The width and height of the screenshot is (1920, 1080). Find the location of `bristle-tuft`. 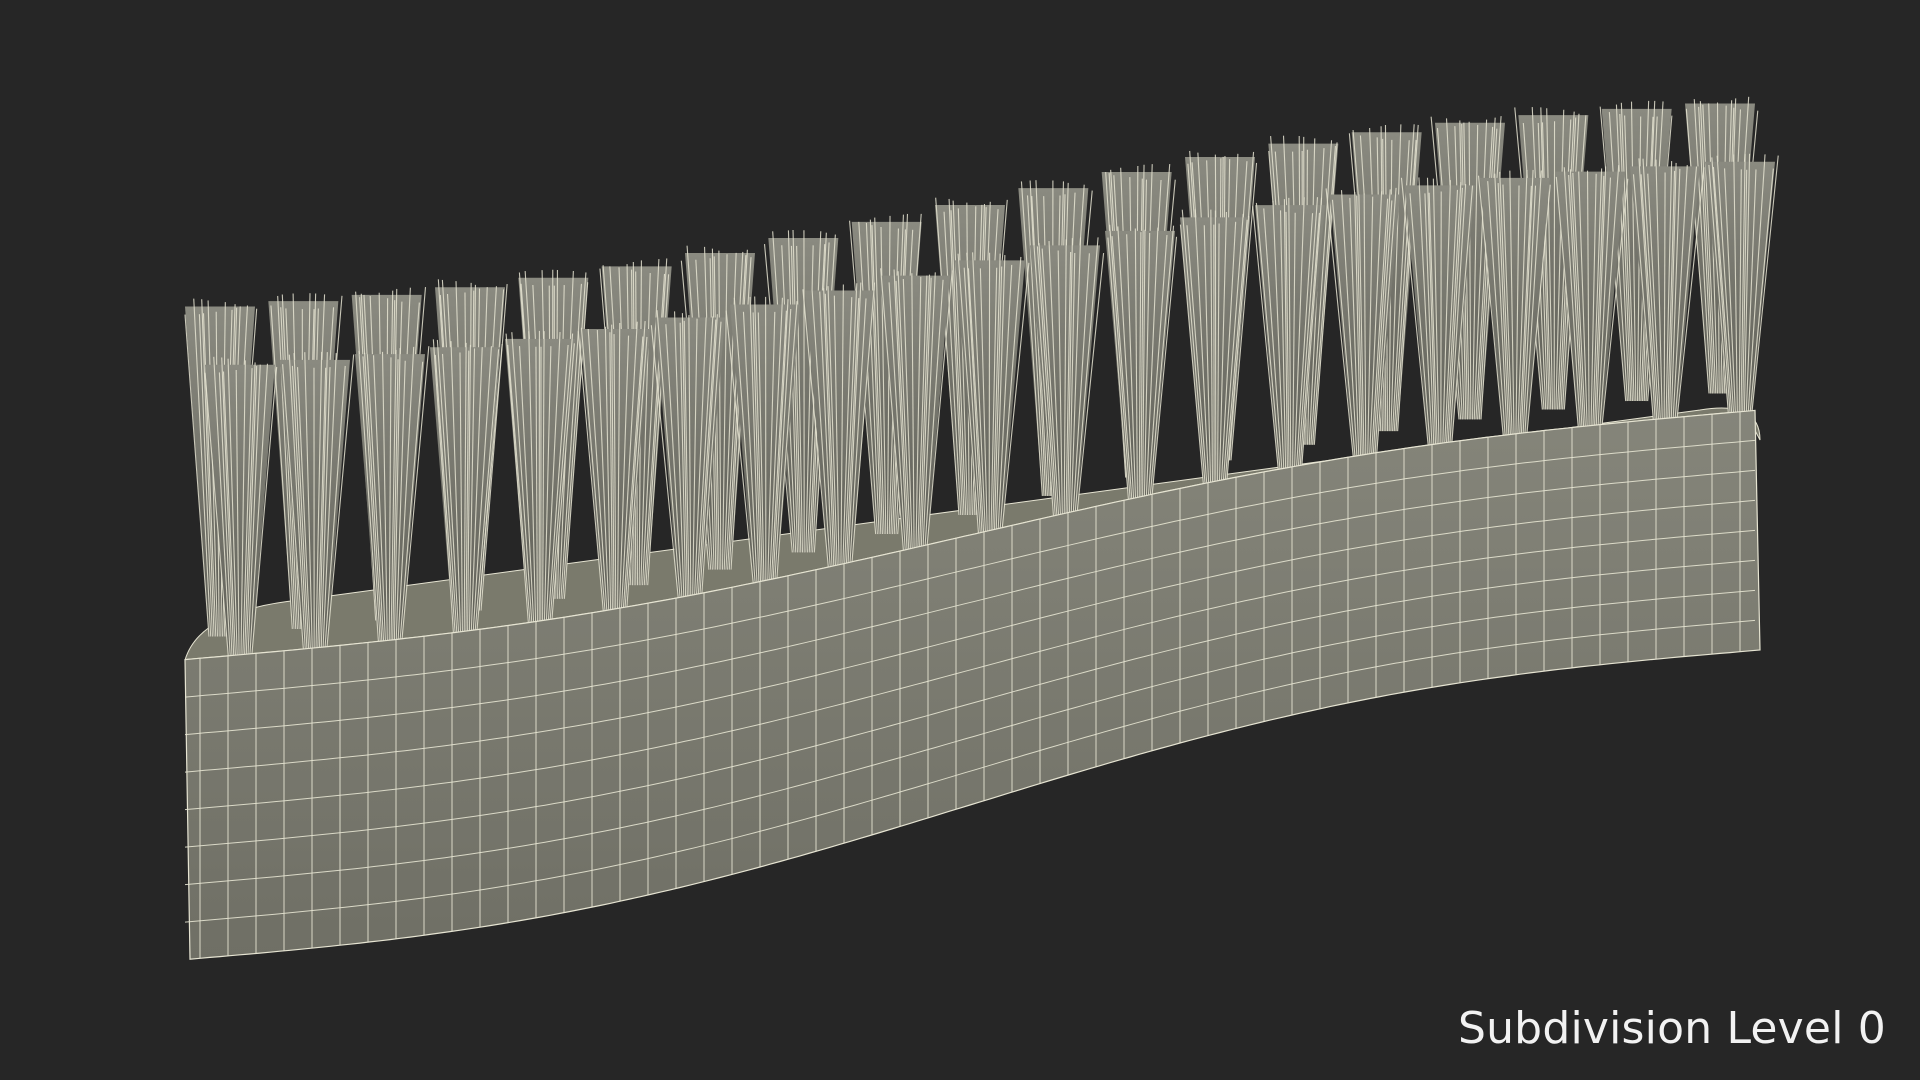

bristle-tuft is located at coordinates (1141, 365).